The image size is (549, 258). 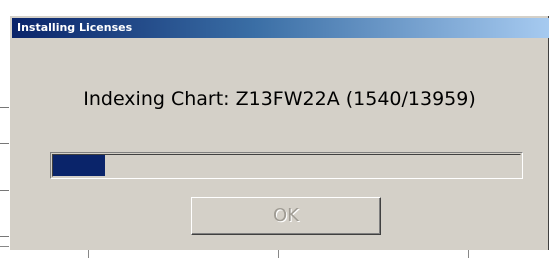 What do you see at coordinates (280, 28) in the screenshot?
I see `dialog-titlebar: Installing Licenses` at bounding box center [280, 28].